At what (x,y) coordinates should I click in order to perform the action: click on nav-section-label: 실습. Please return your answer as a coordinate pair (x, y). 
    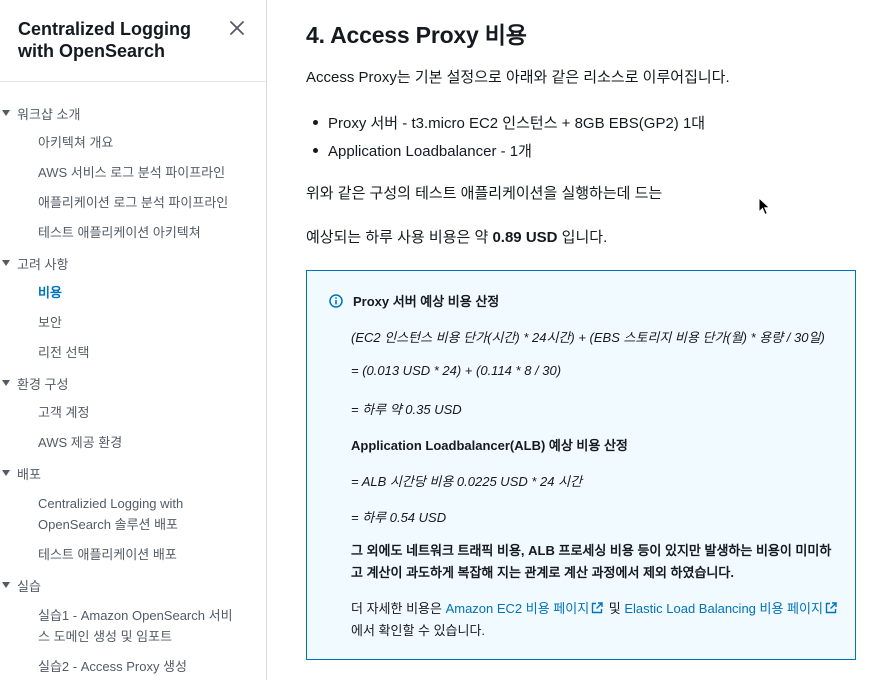
    Looking at the image, I should click on (29, 586).